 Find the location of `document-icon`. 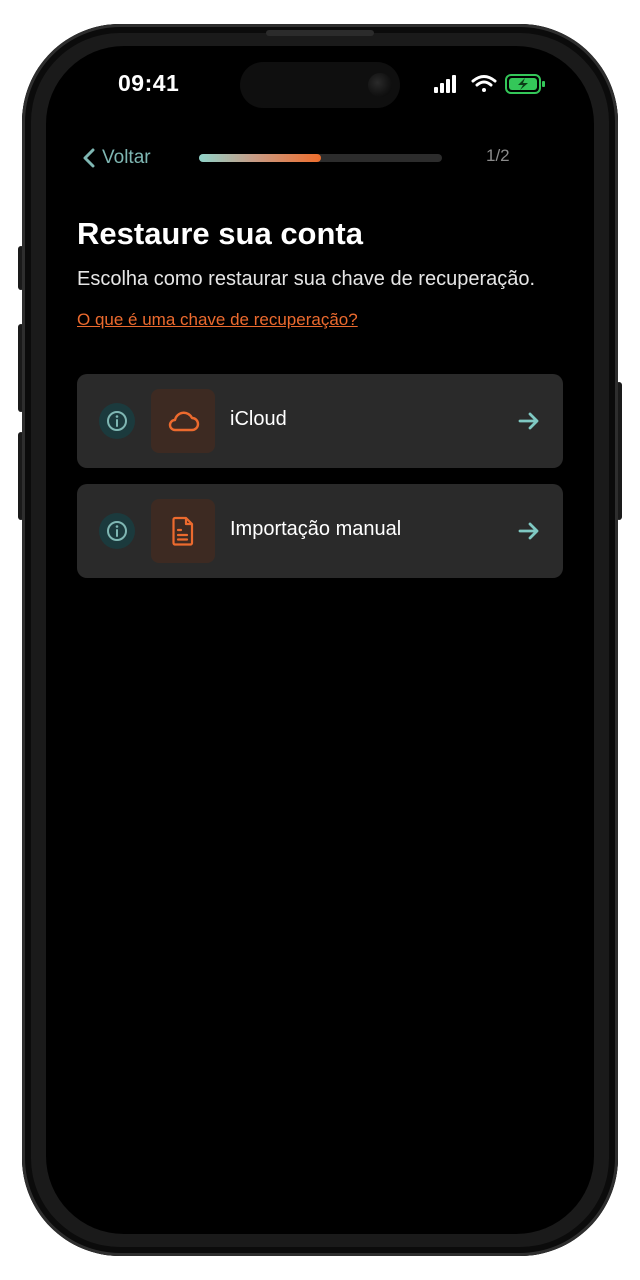

document-icon is located at coordinates (183, 531).